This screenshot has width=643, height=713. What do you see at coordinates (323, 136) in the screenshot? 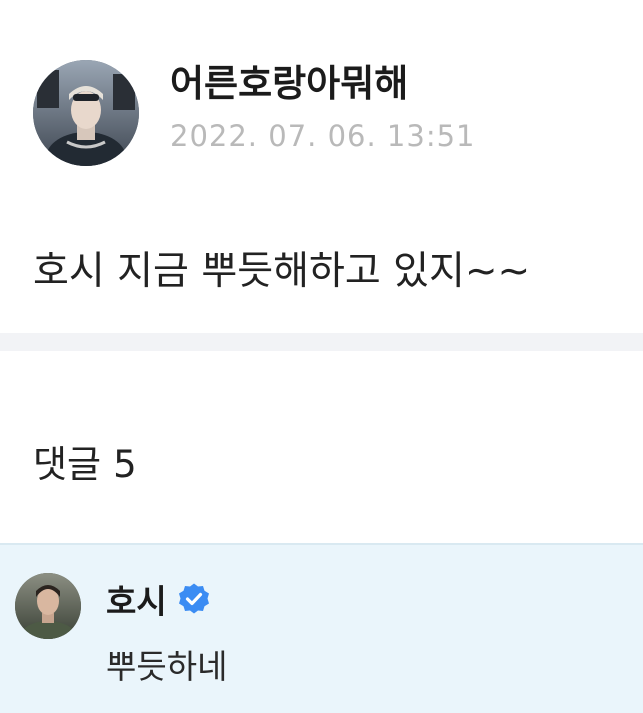
I see `post-timestamp: 2022. 07. 06. 13:51` at bounding box center [323, 136].